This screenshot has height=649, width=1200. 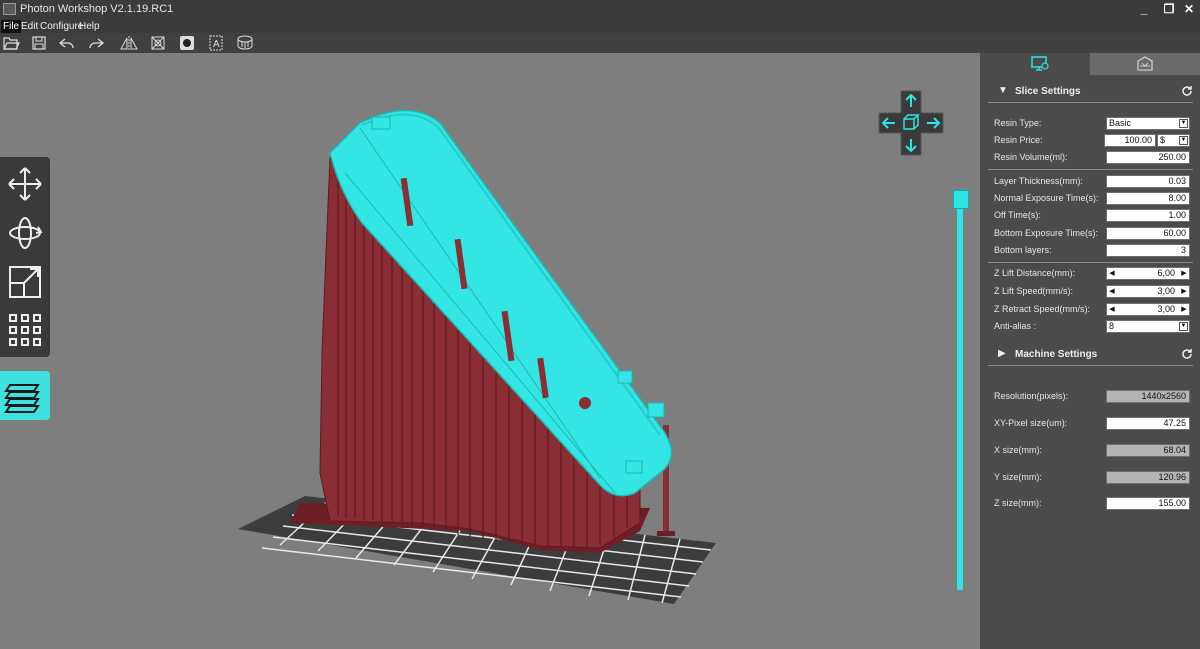 I want to click on tab-machine-settings, so click(x=1145, y=64).